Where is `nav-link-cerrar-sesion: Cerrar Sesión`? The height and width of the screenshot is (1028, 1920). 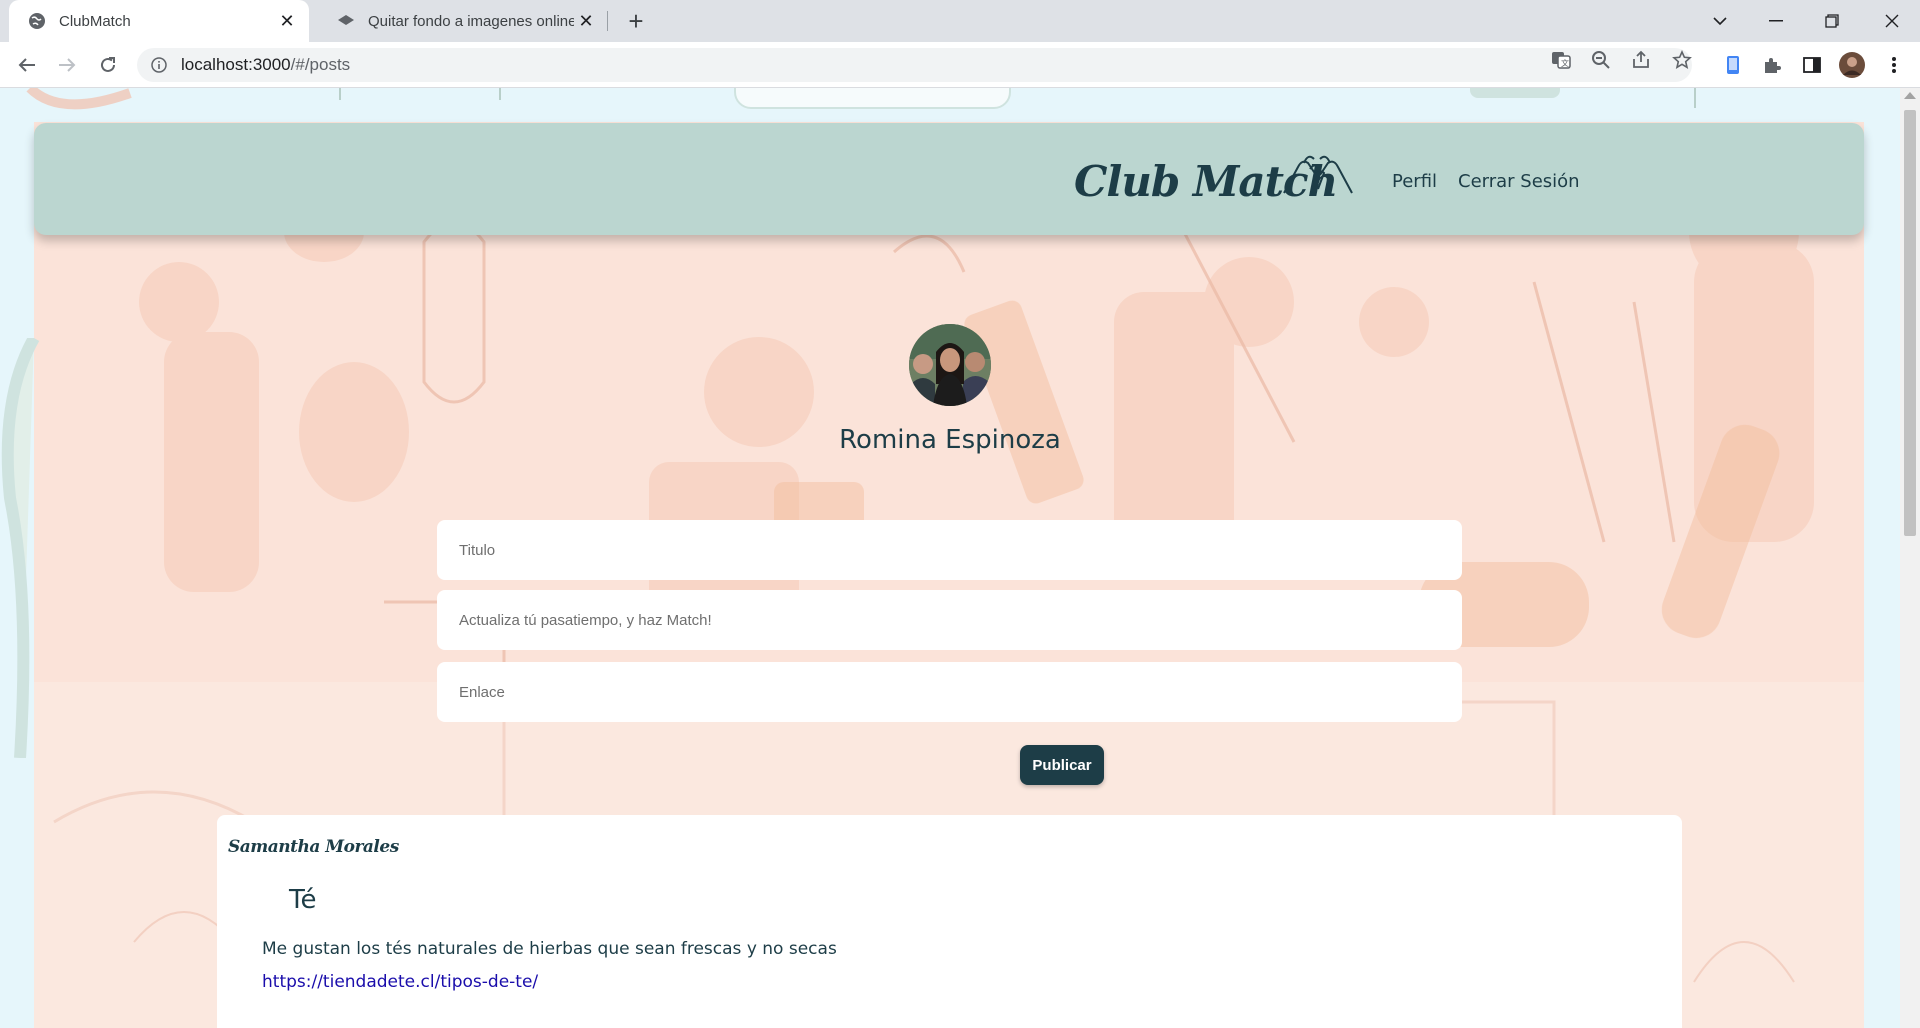
nav-link-cerrar-sesion: Cerrar Sesión is located at coordinates (1519, 181).